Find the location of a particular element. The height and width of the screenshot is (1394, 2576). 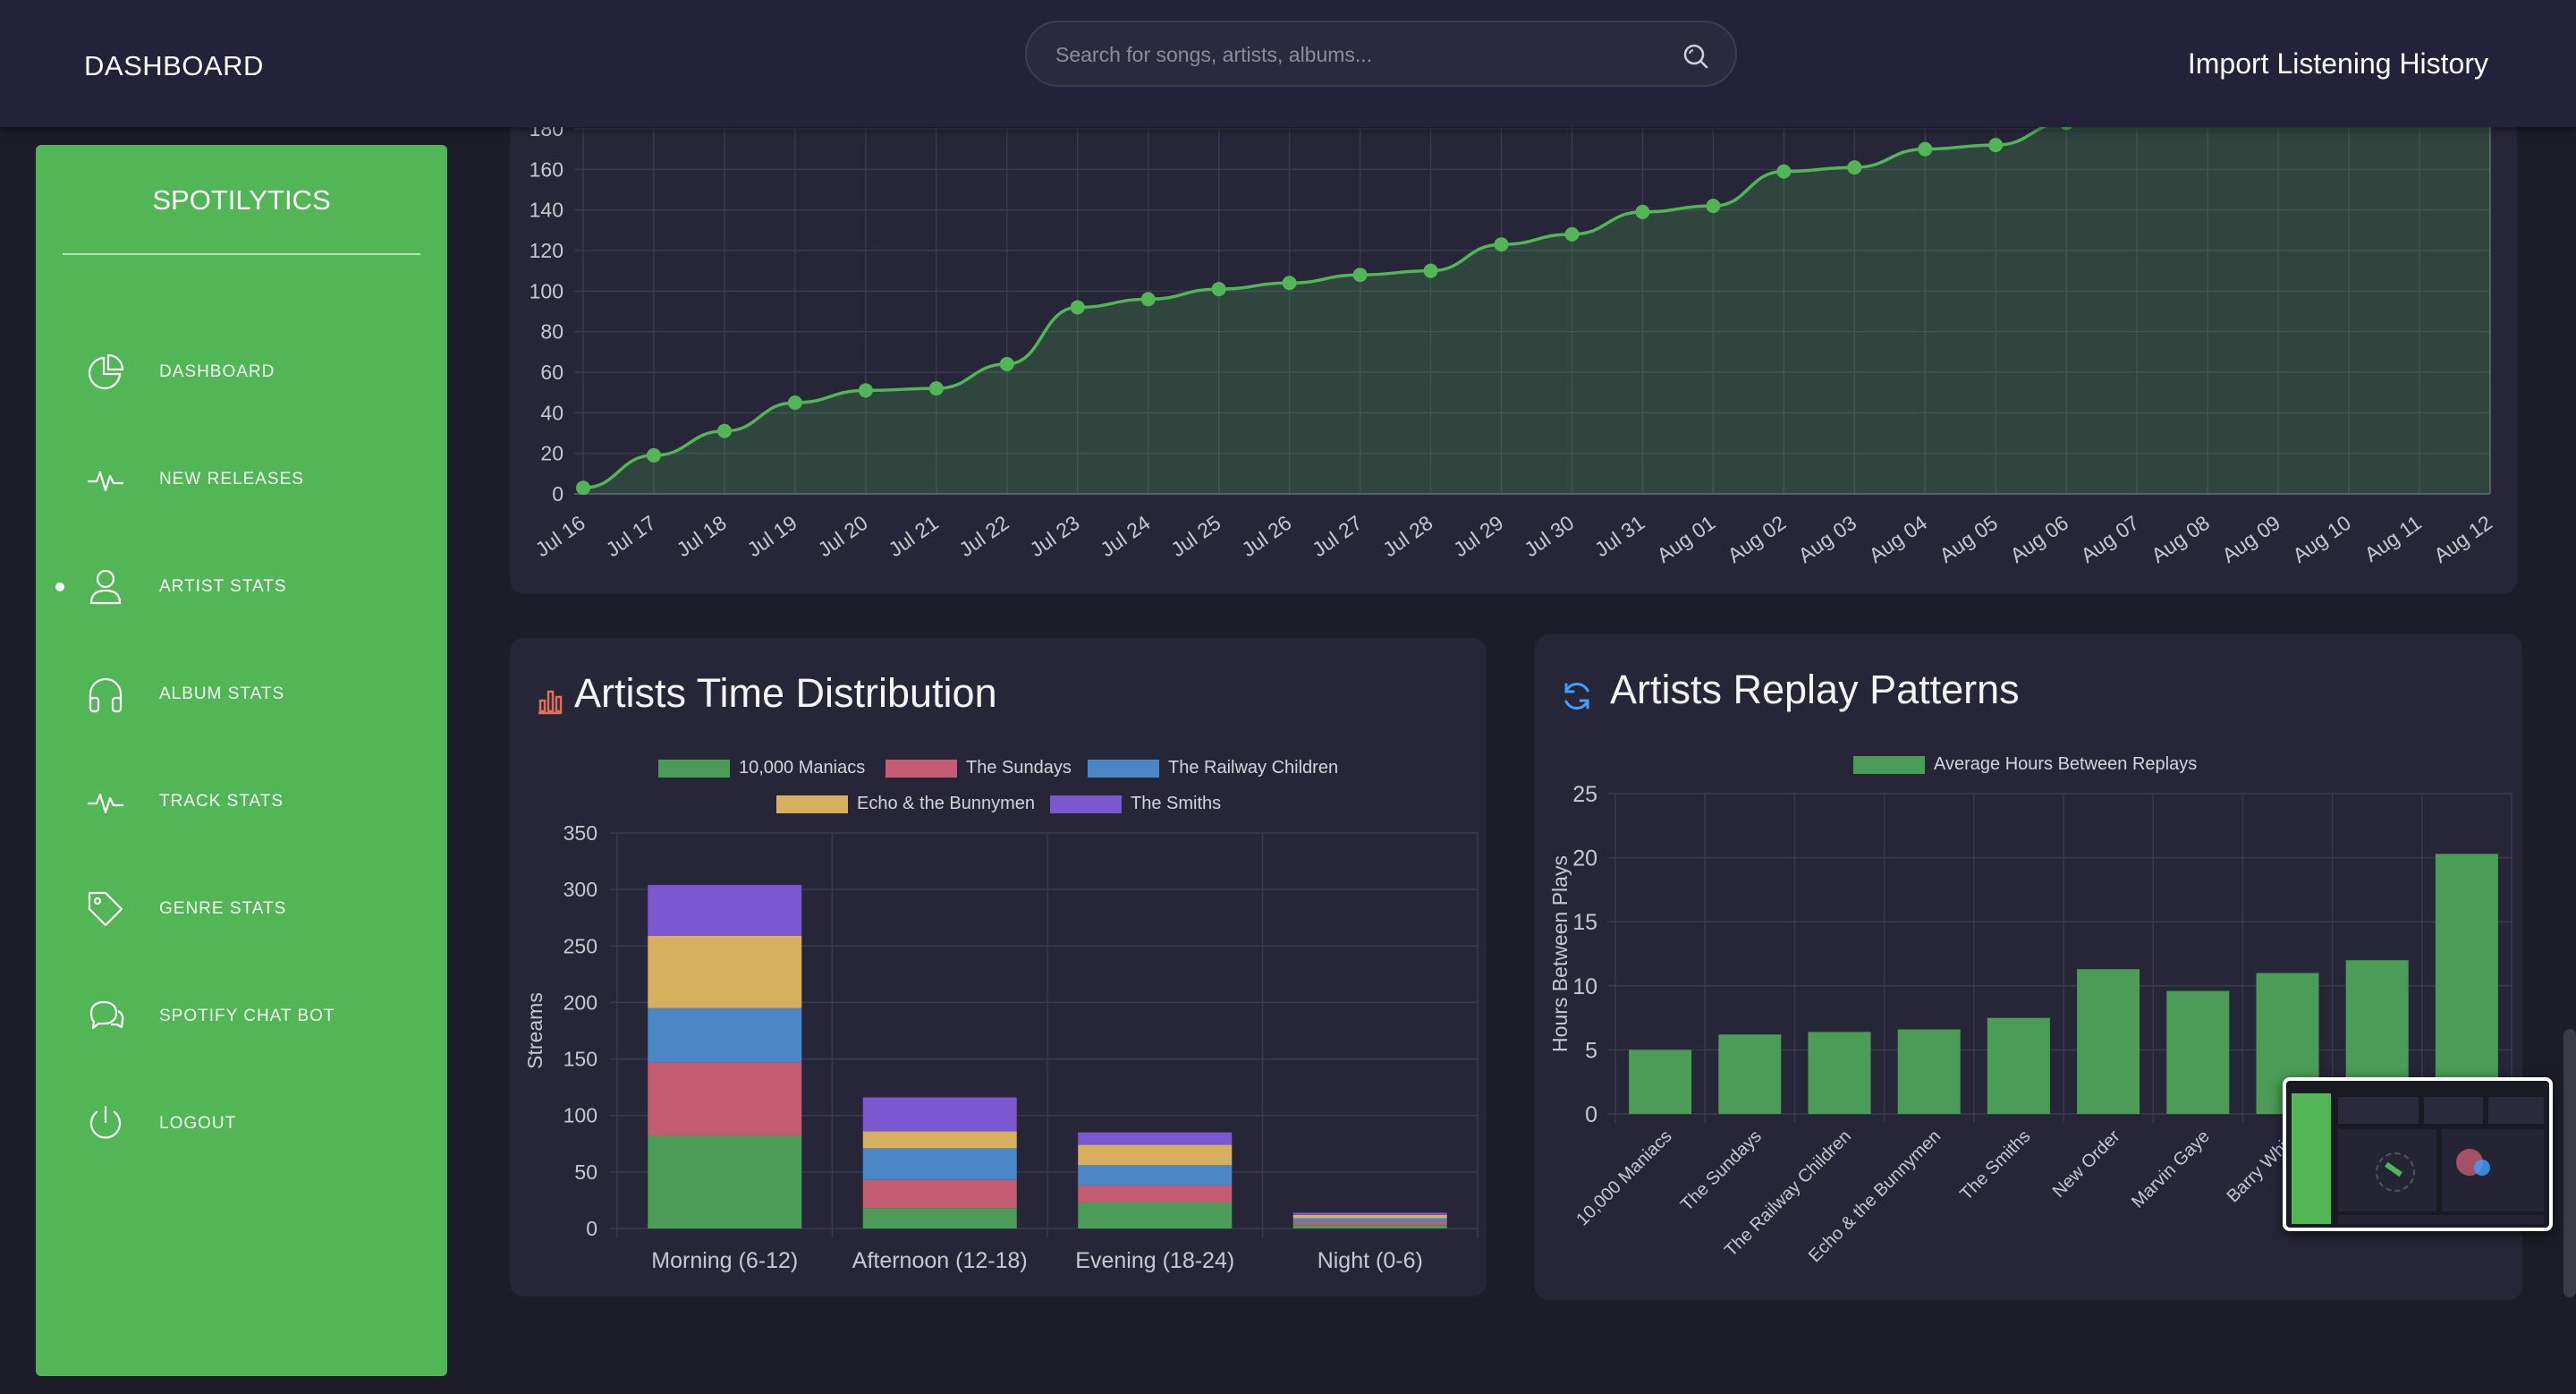

sidebar-item-album-stats: ALBUM STATS is located at coordinates (241, 694).